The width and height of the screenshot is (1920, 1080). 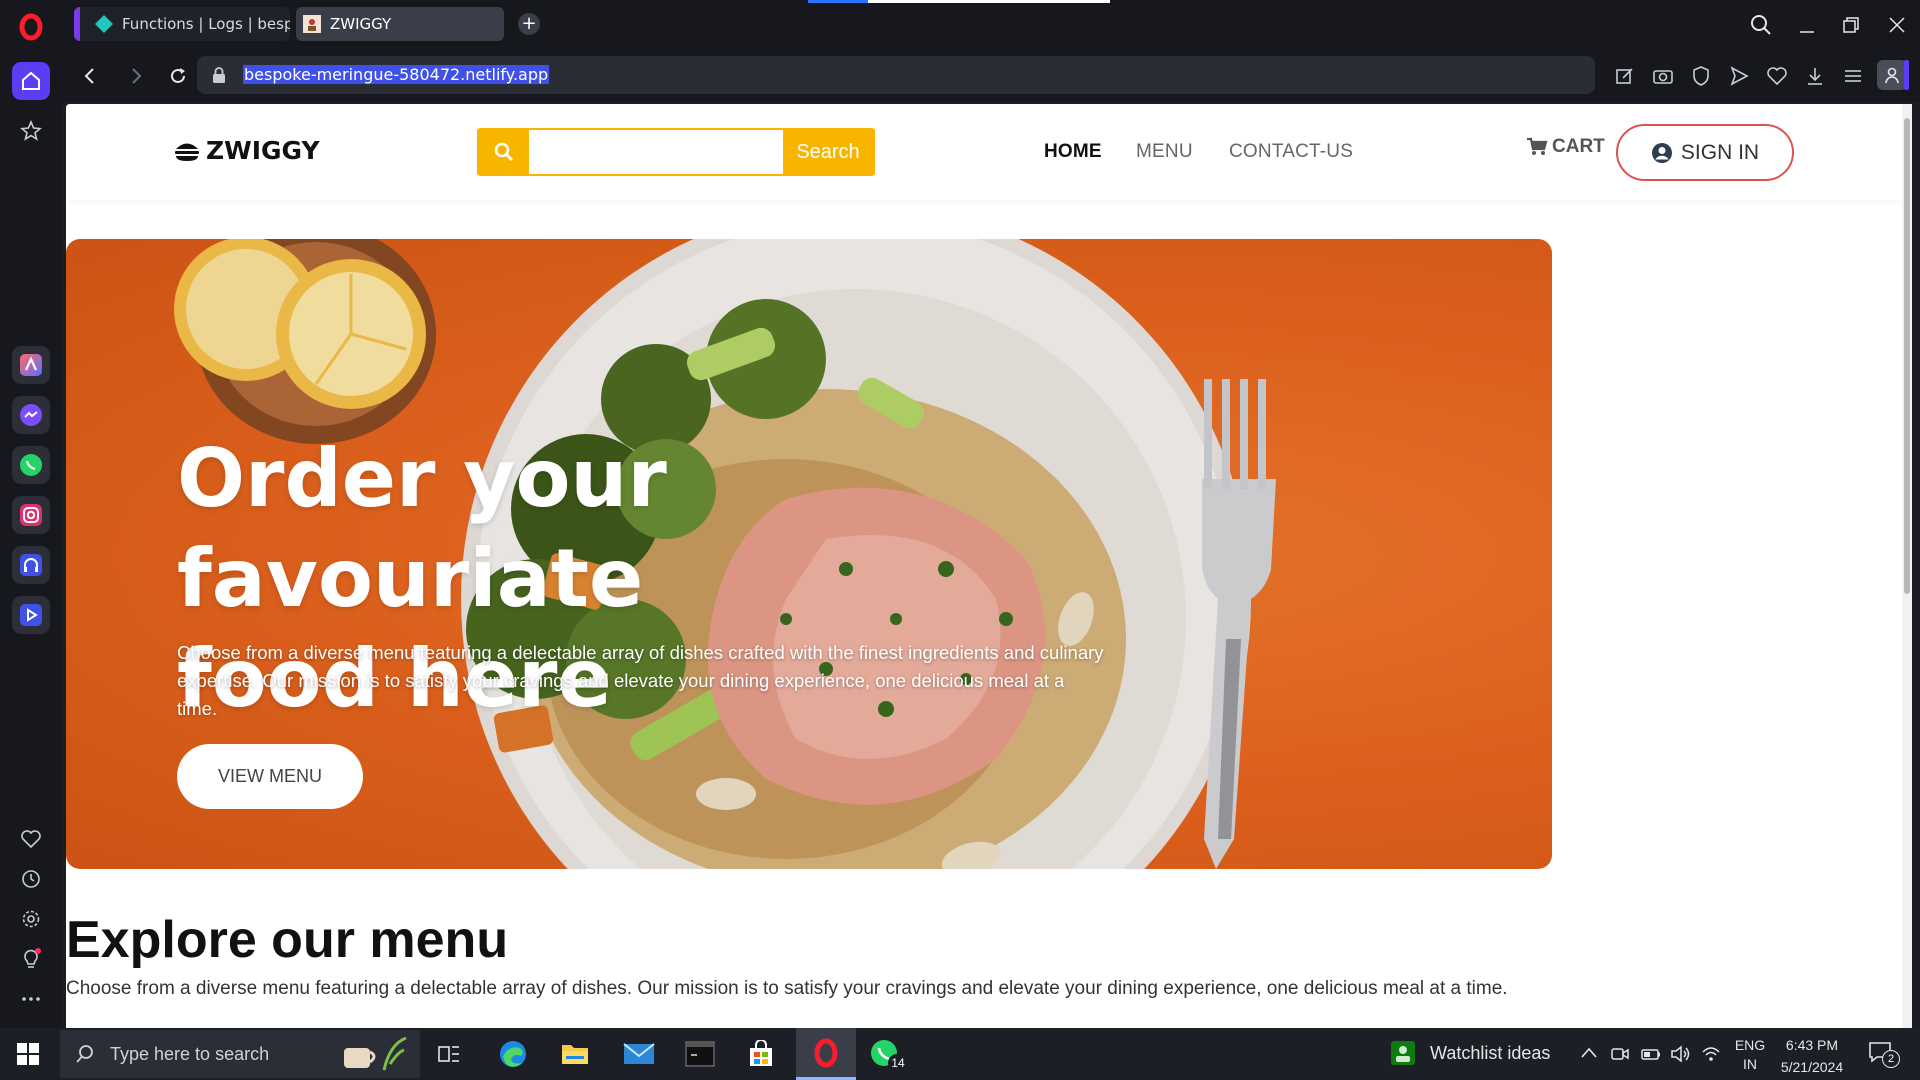 What do you see at coordinates (31, 565) in the screenshot?
I see `sidebar-music-button` at bounding box center [31, 565].